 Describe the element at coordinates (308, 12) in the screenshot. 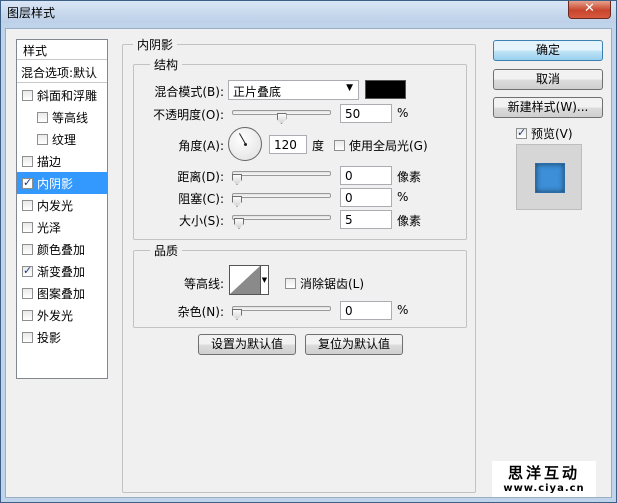

I see `title-bar: 图层样式 ✕` at that location.